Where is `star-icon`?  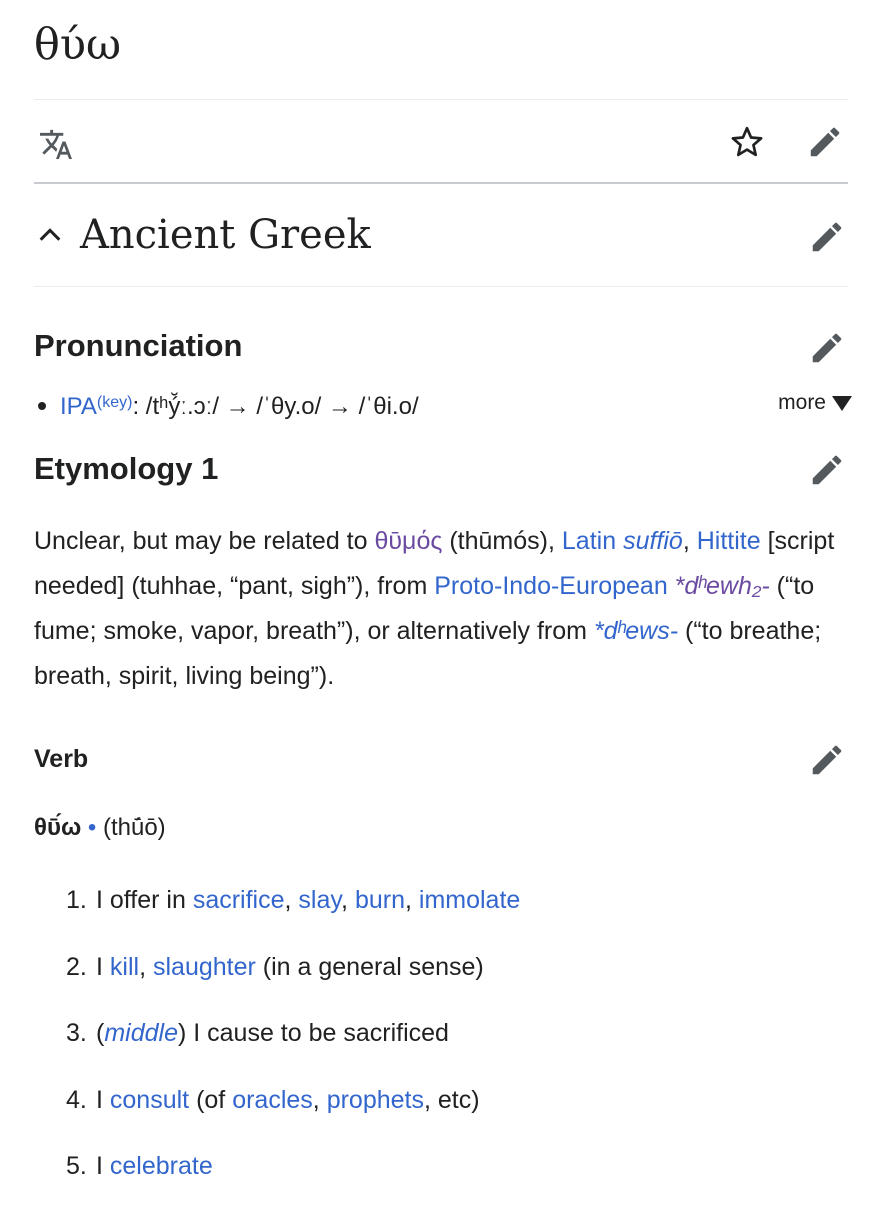 star-icon is located at coordinates (747, 142).